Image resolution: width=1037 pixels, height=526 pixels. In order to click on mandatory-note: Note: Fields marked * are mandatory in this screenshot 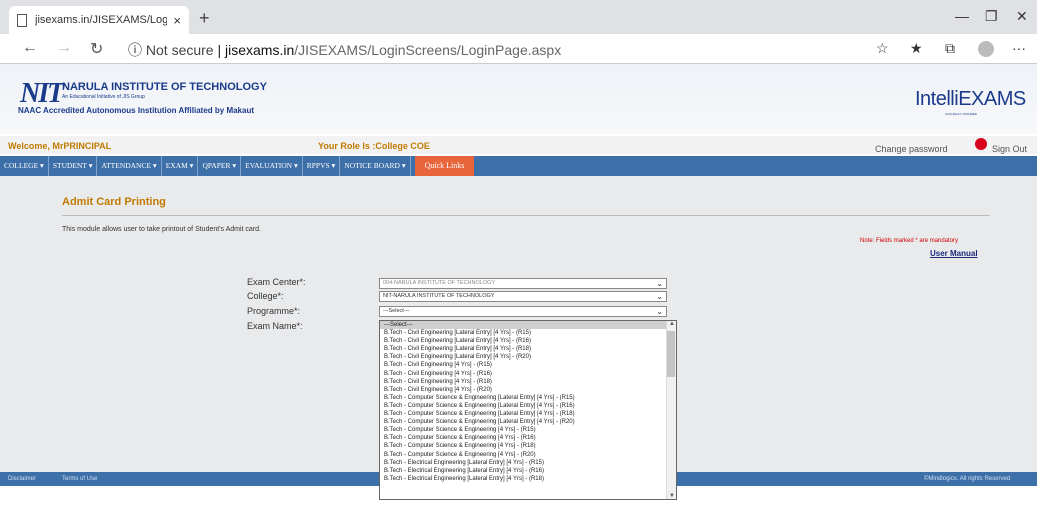, I will do `click(909, 241)`.